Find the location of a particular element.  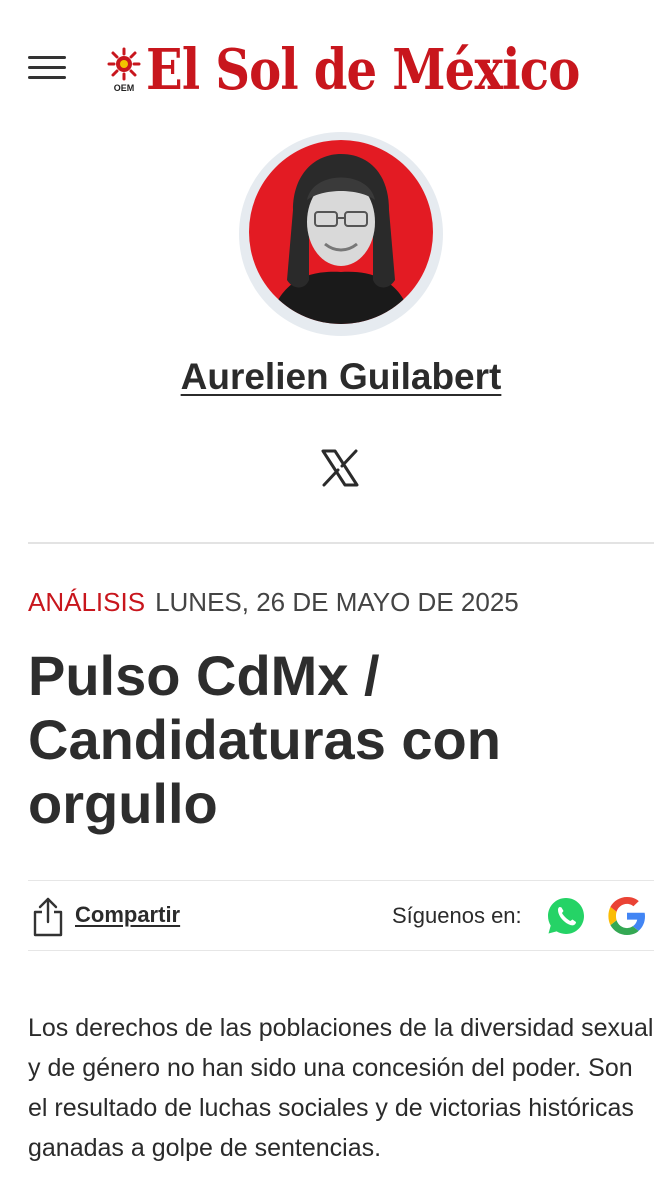

article-title: Pulso CdMx / Candidaturas con orgullo is located at coordinates (264, 739).